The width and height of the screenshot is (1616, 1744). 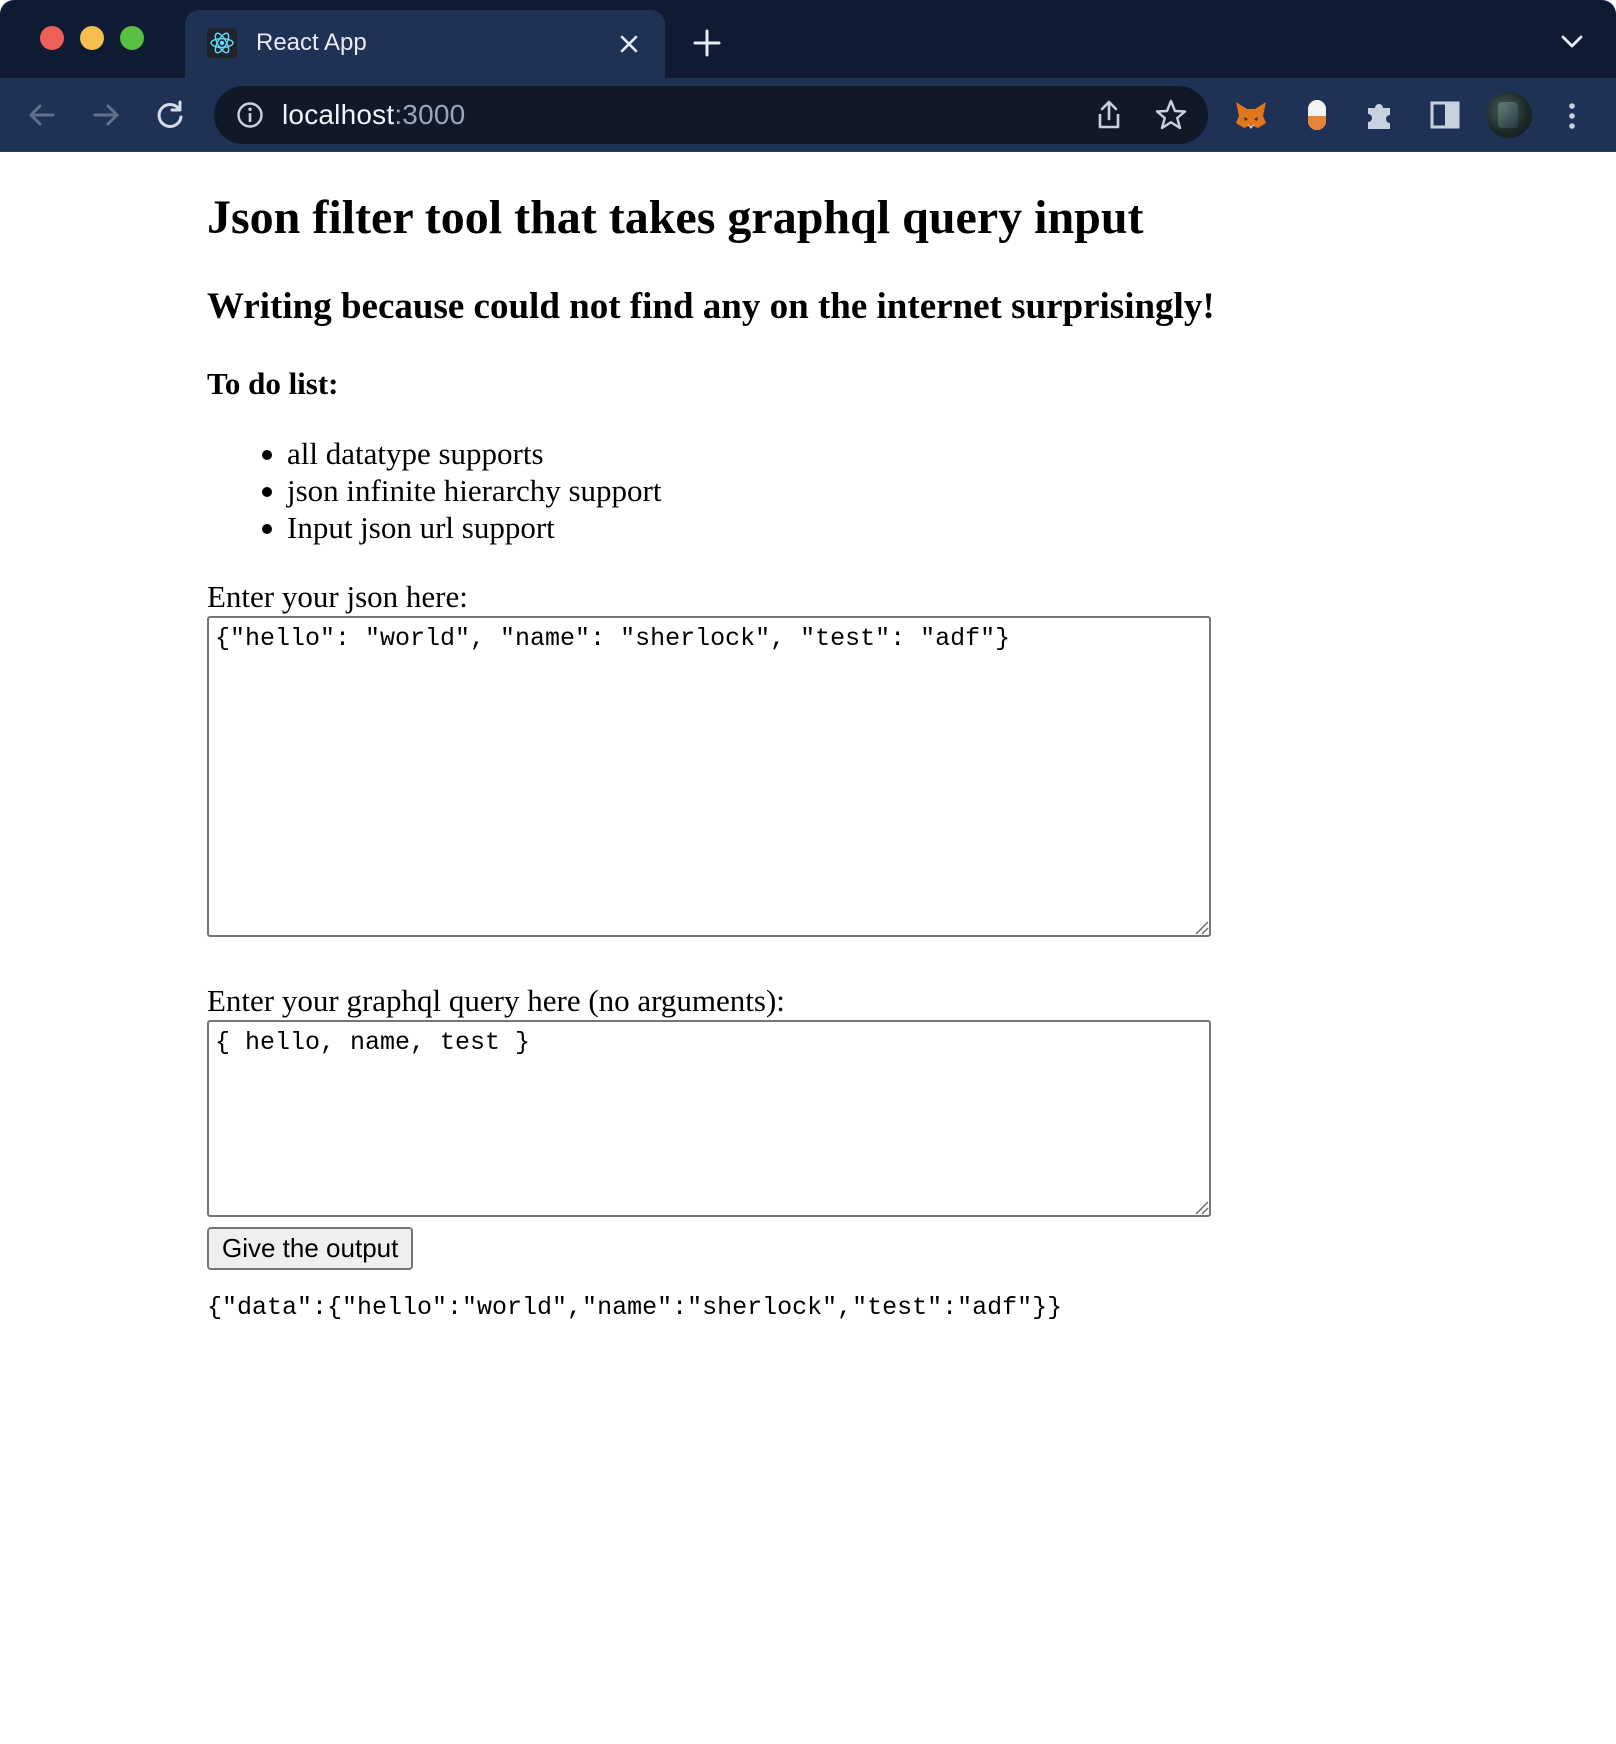 What do you see at coordinates (1509, 115) in the screenshot?
I see `avatar` at bounding box center [1509, 115].